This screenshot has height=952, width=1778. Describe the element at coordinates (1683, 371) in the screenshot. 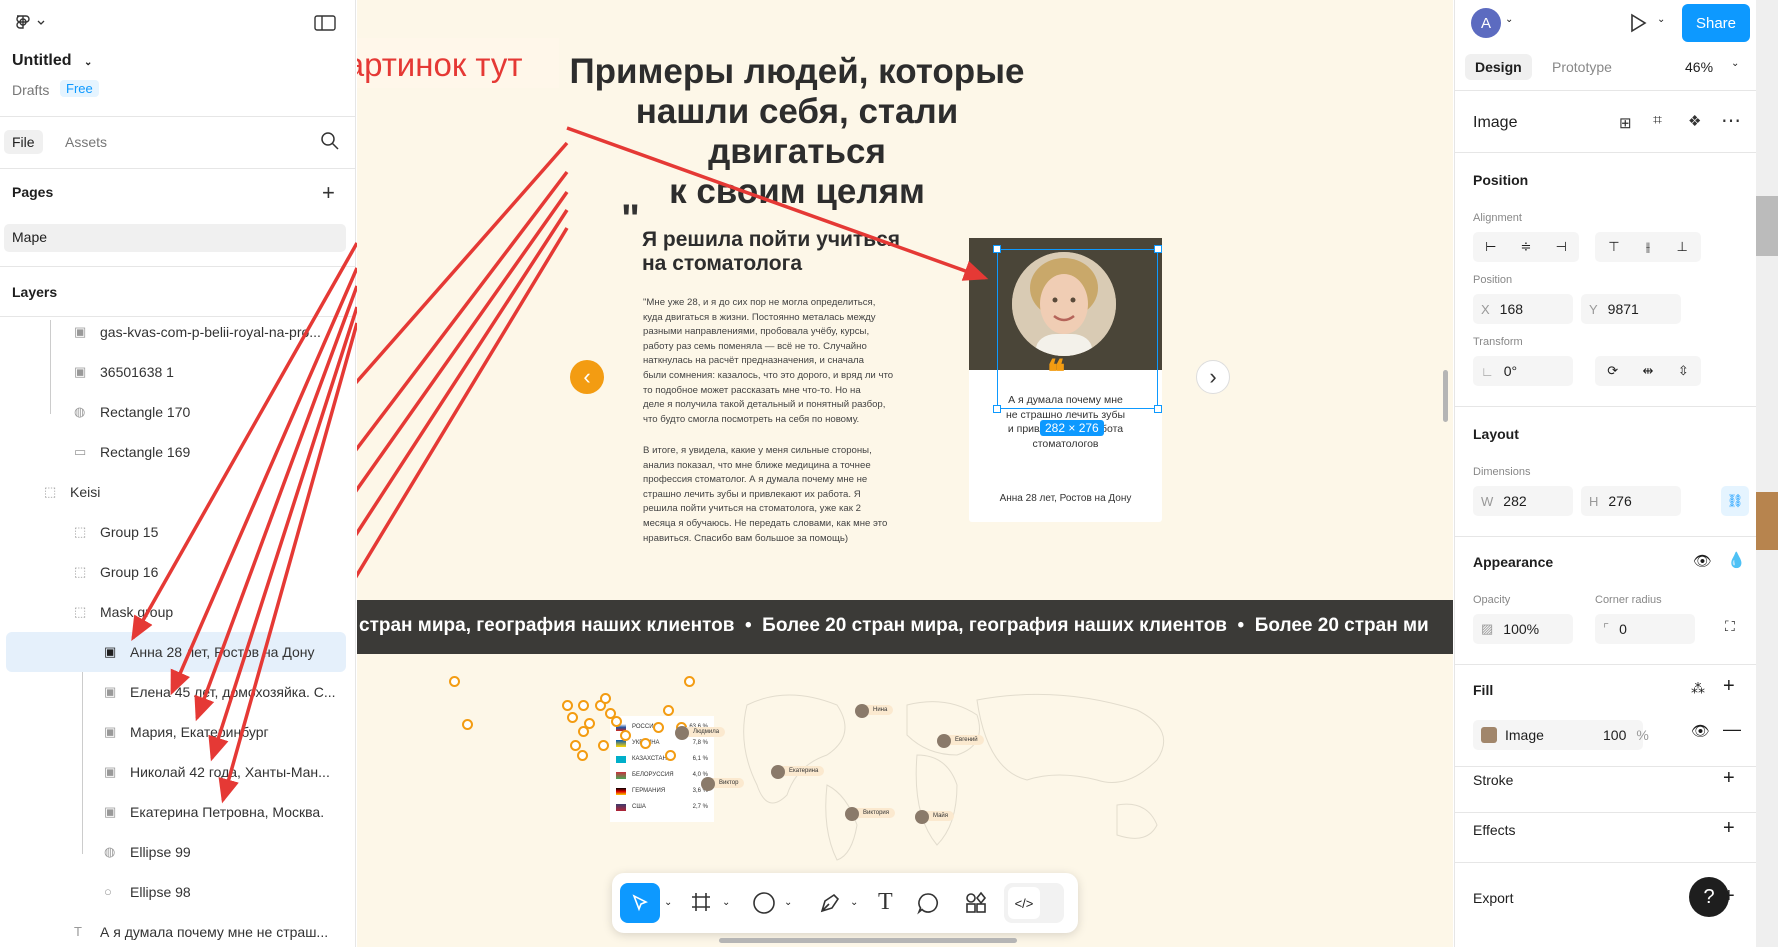

I see `flip-vertical-icon: ⇳` at that location.